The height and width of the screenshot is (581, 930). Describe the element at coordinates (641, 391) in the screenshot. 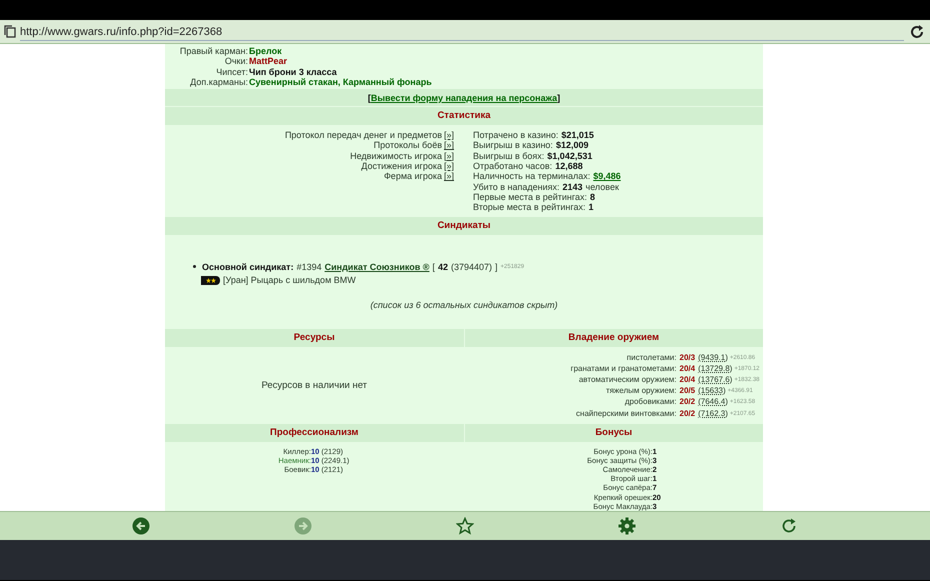

I see `weapon-label: тяжелым оружием:` at that location.